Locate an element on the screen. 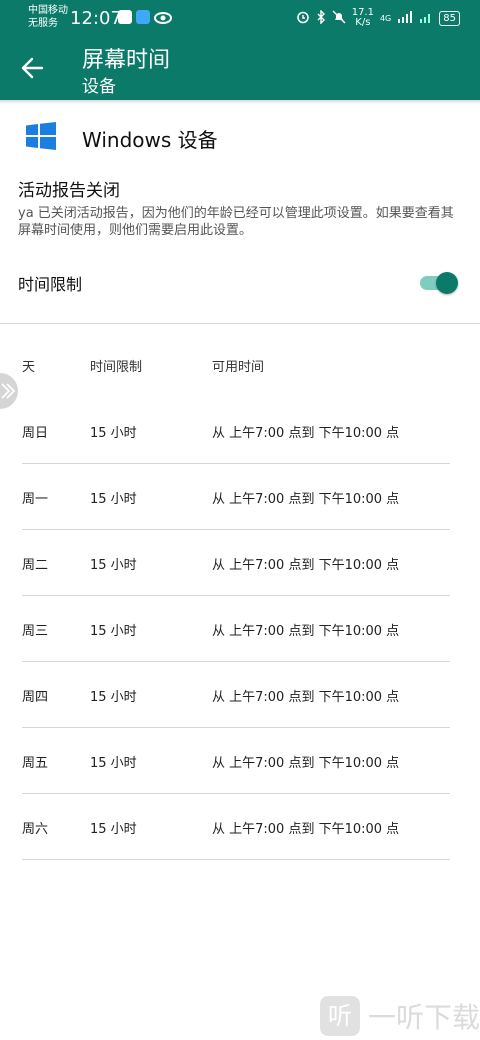  row-day: 周二 is located at coordinates (35, 565).